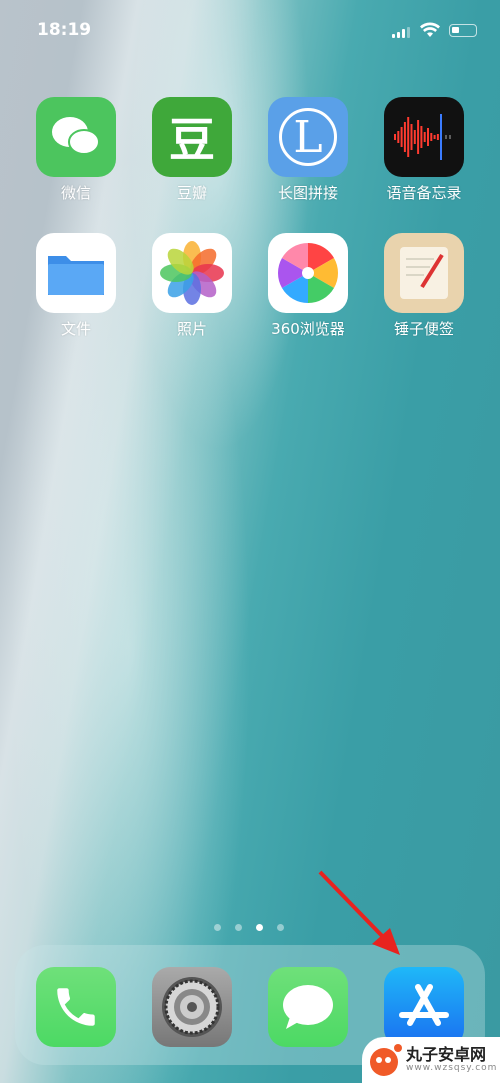 The width and height of the screenshot is (500, 1083). Describe the element at coordinates (452, 1068) in the screenshot. I see `watermark-url: www.wzsqsy.com` at that location.